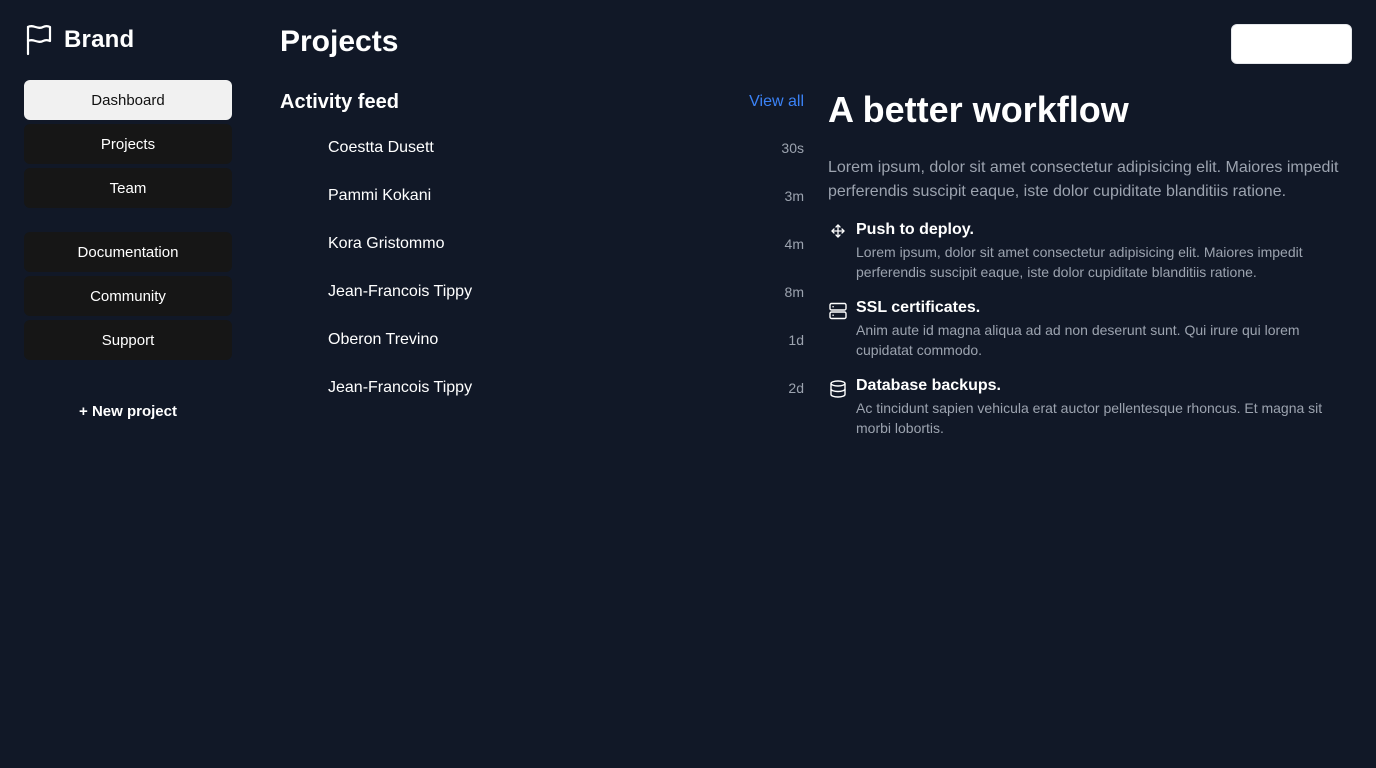 The width and height of the screenshot is (1376, 768). Describe the element at coordinates (794, 196) in the screenshot. I see `feed-timestamp: 3m` at that location.